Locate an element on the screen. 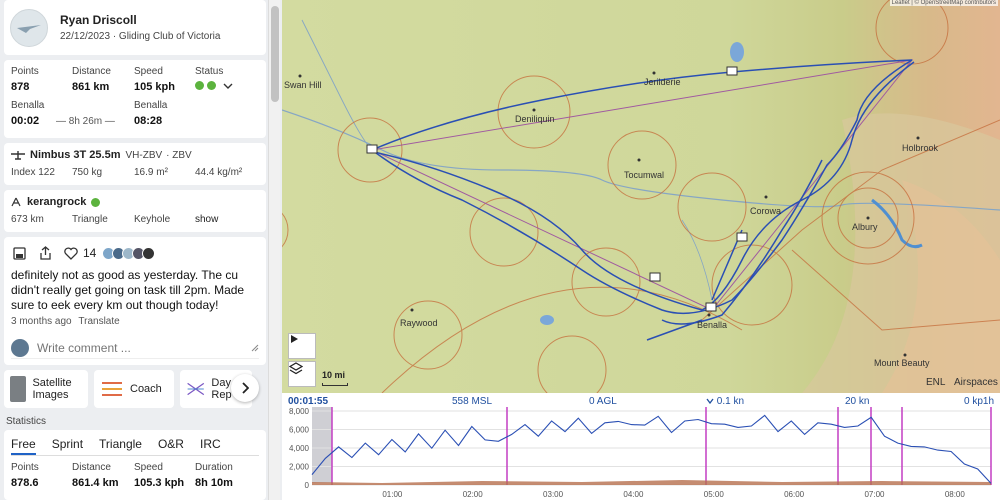 The image size is (1000, 500). place-label: Albury is located at coordinates (865, 227).